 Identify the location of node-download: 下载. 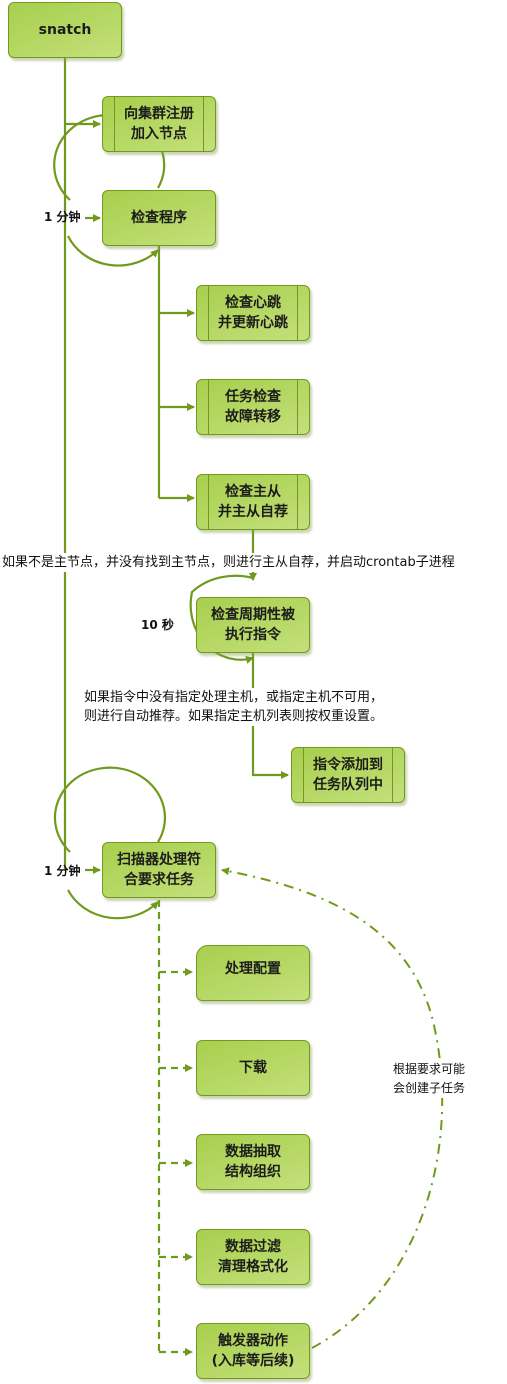
(253, 1068).